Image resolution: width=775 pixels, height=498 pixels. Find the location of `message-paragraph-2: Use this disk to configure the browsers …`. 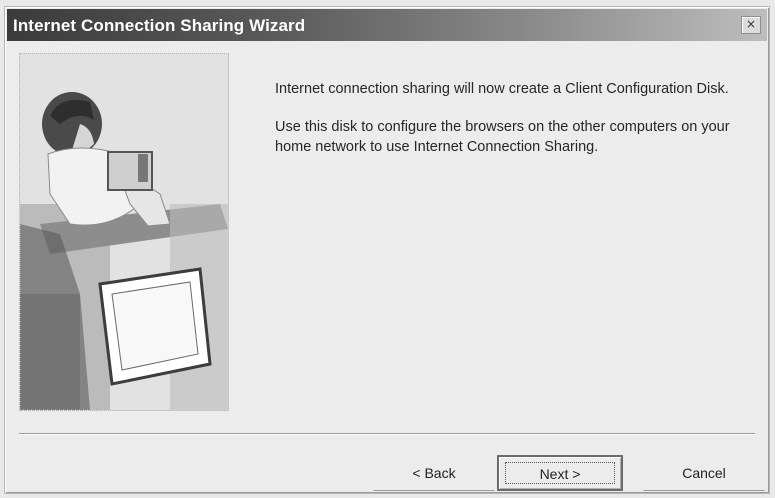

message-paragraph-2: Use this disk to configure the browsers … is located at coordinates (502, 137).